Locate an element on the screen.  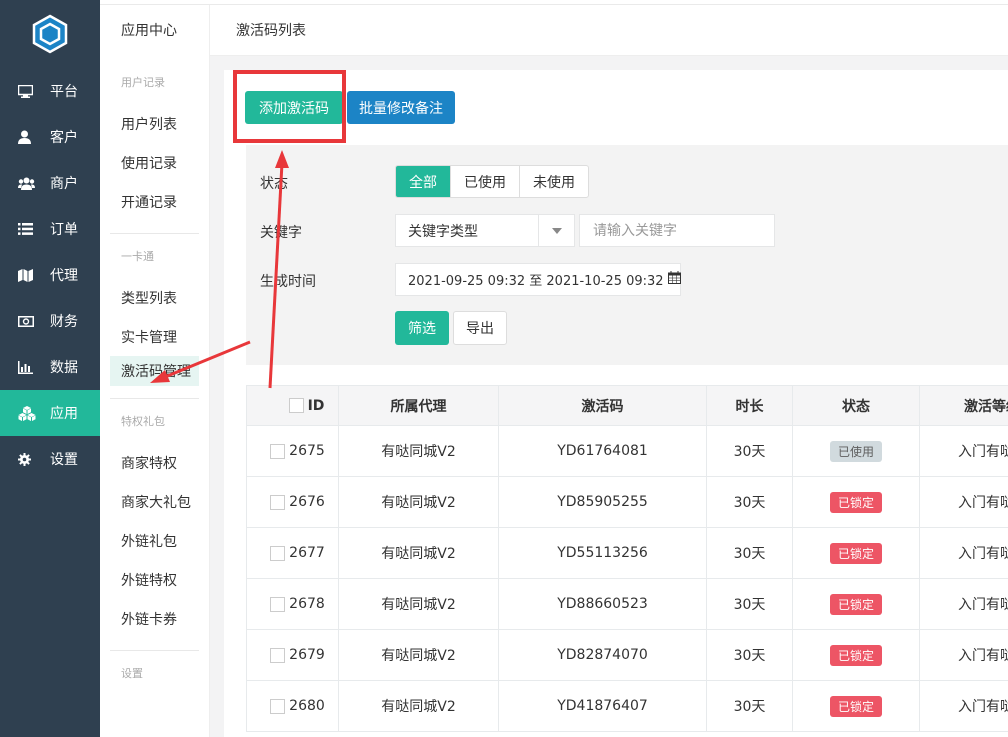
nav-item-label: 数据 is located at coordinates (64, 368).